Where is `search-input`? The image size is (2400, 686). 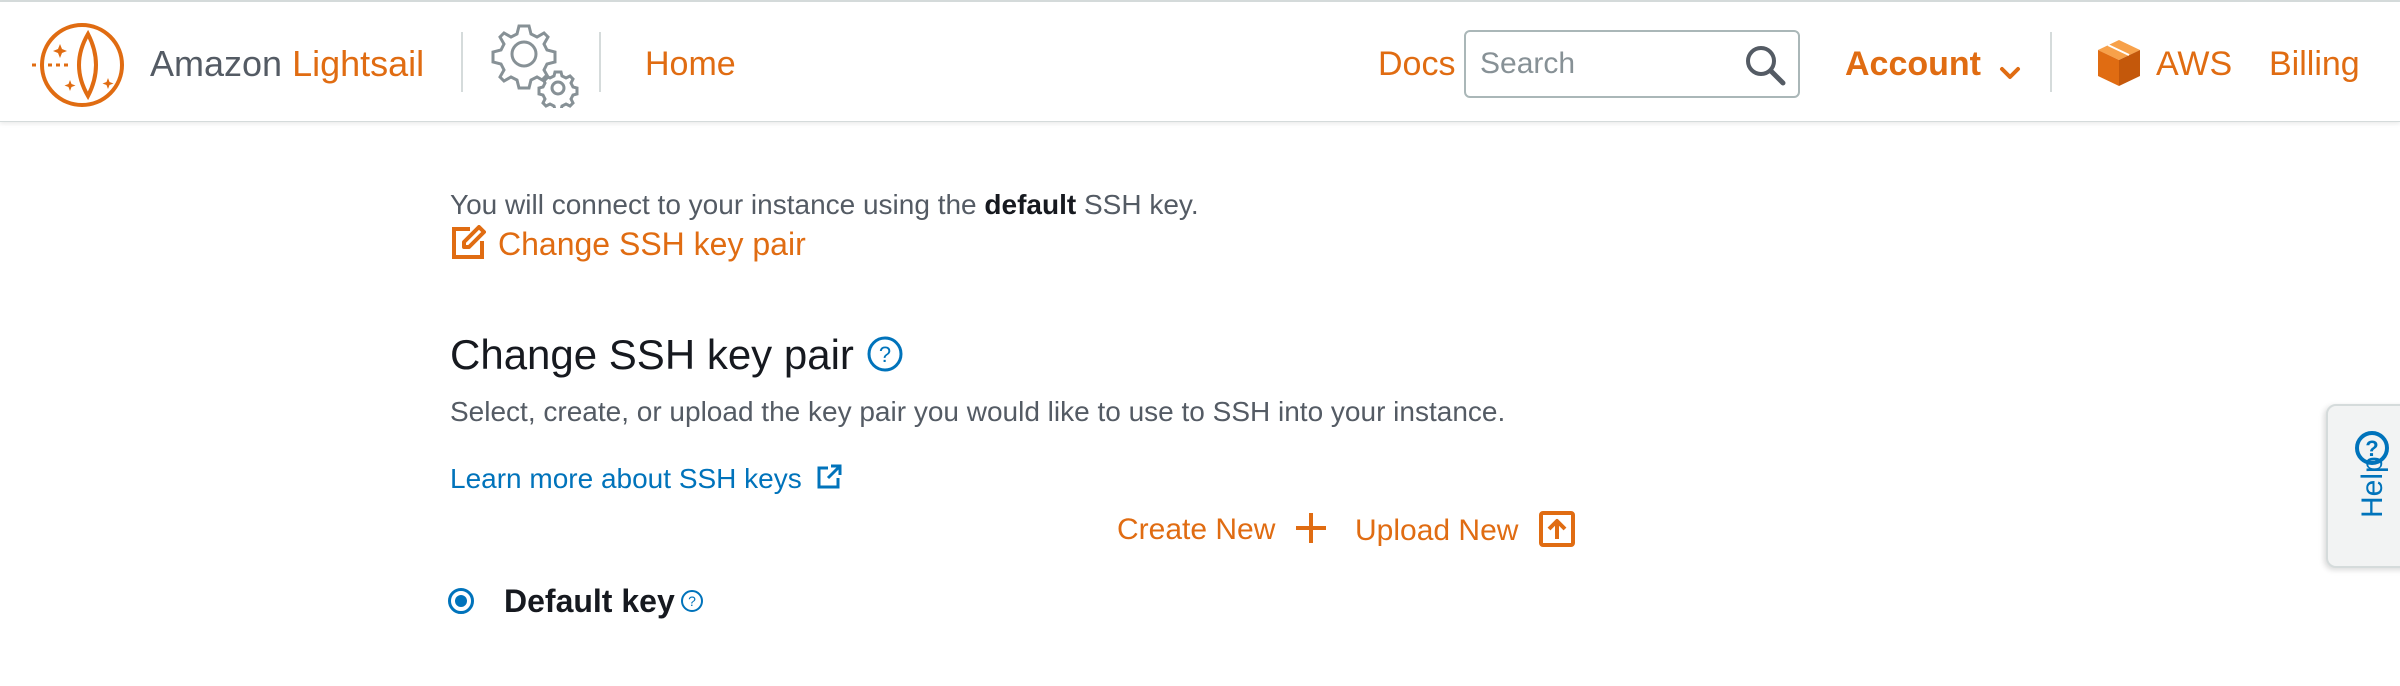 search-input is located at coordinates (1600, 64).